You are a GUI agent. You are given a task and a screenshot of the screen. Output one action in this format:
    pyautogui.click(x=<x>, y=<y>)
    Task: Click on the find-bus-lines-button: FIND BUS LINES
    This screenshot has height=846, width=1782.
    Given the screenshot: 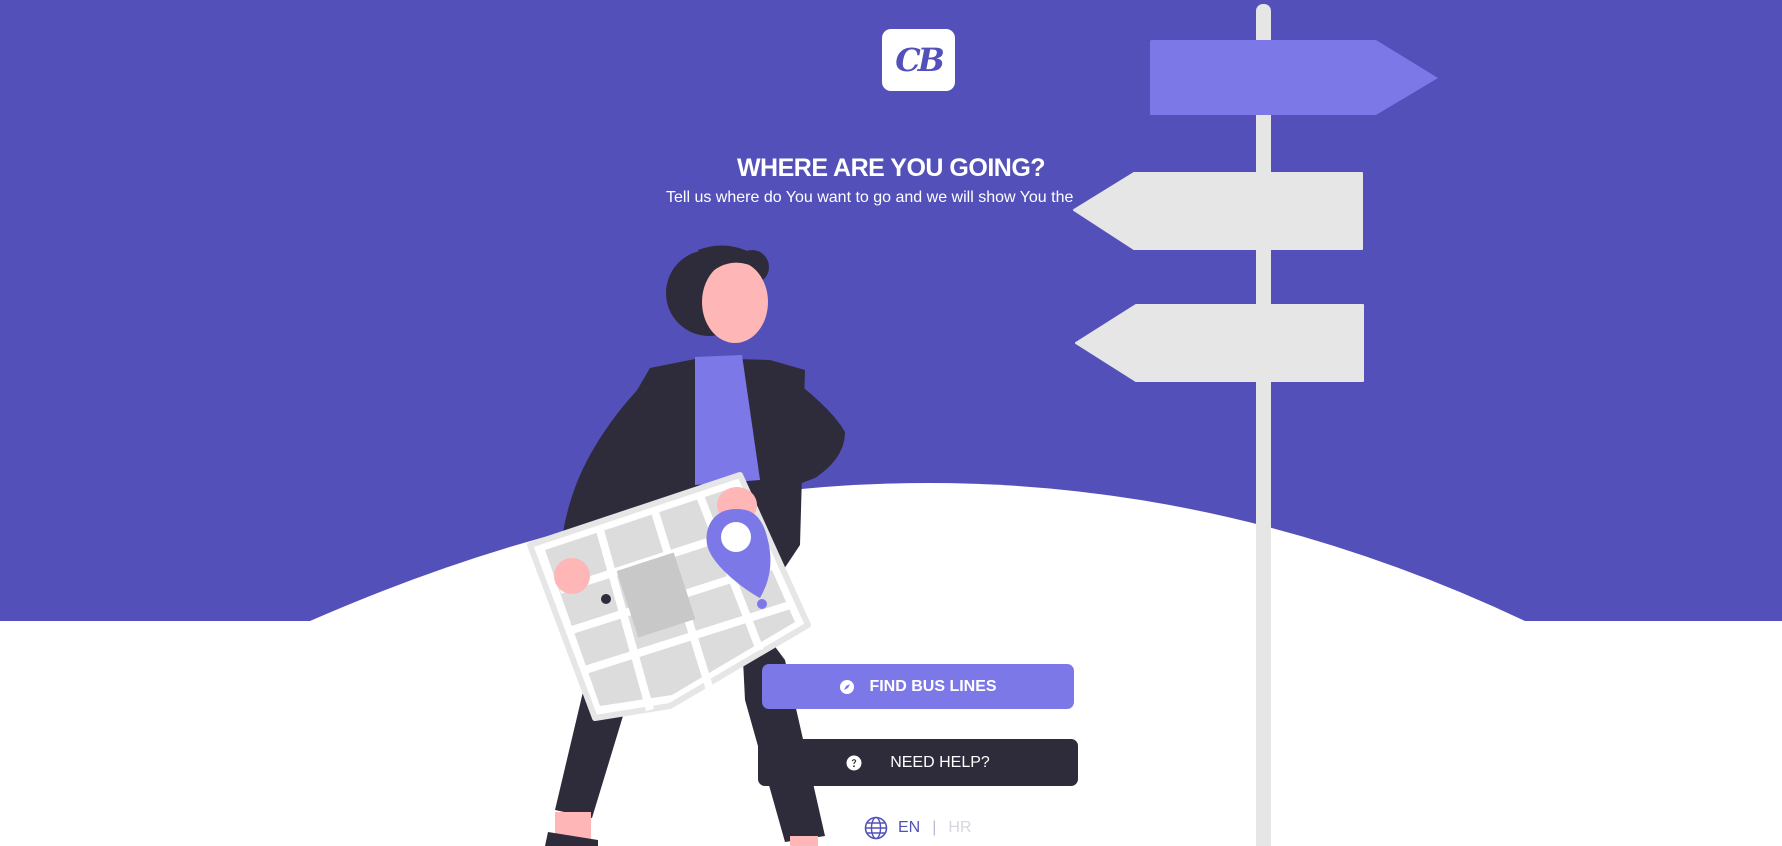 What is the action you would take?
    pyautogui.click(x=918, y=686)
    